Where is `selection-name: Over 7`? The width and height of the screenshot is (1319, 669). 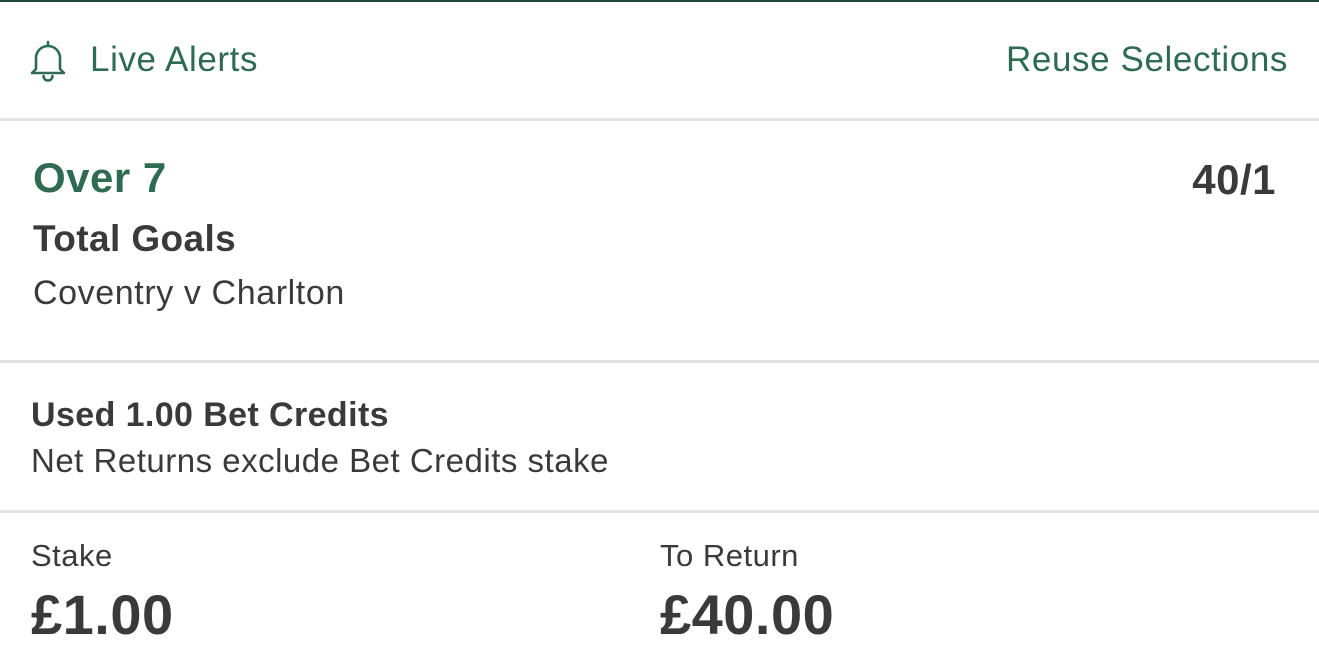 selection-name: Over 7 is located at coordinates (100, 177).